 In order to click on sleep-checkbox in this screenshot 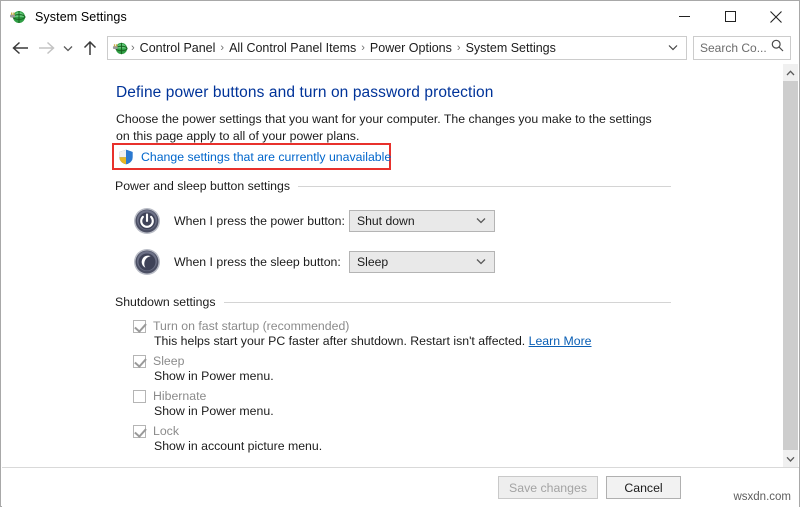, I will do `click(139, 361)`.